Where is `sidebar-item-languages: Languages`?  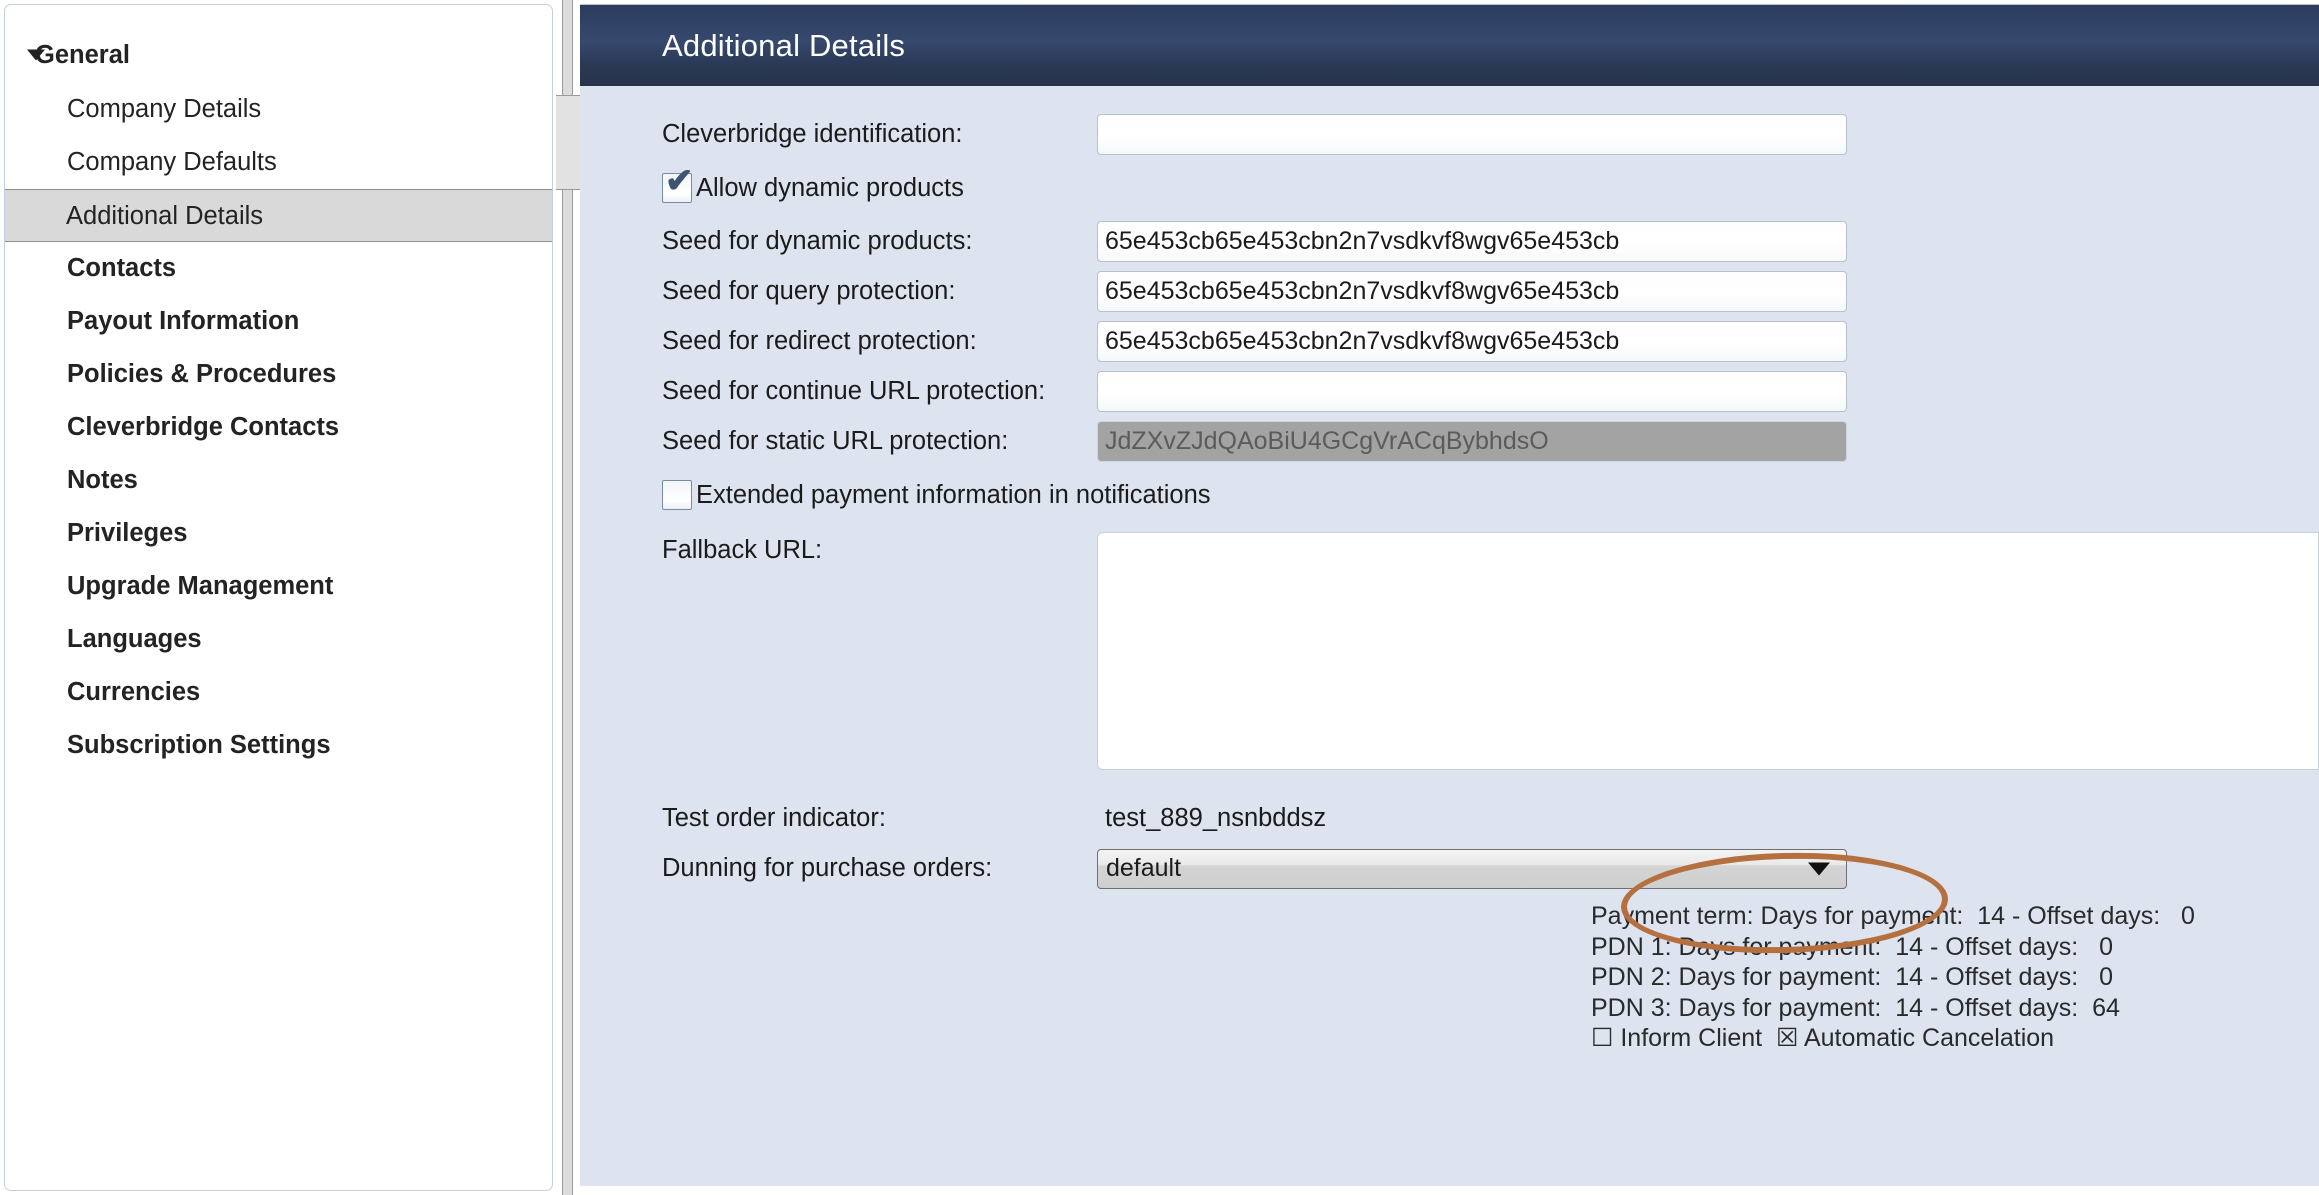 sidebar-item-languages: Languages is located at coordinates (278, 639).